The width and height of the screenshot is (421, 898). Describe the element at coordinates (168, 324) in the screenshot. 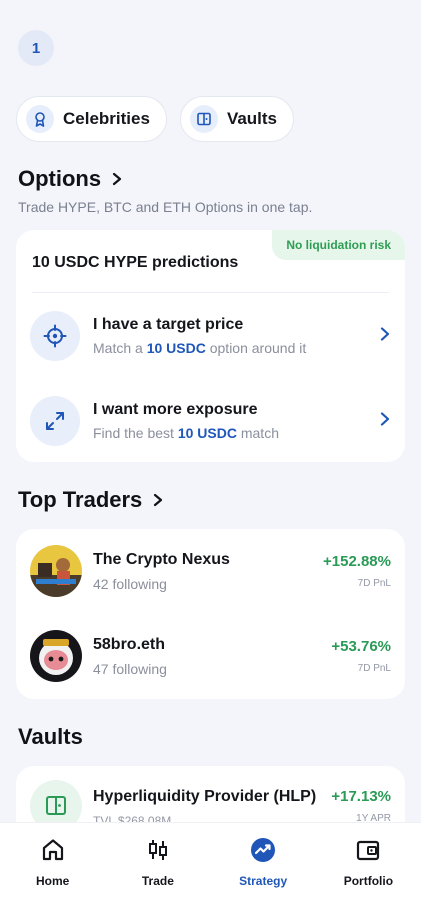

I see `option-title: I have a target price` at that location.